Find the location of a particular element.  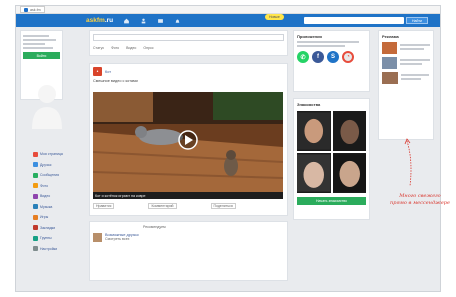

left-menu-item: Музыка is located at coordinates (53, 207).